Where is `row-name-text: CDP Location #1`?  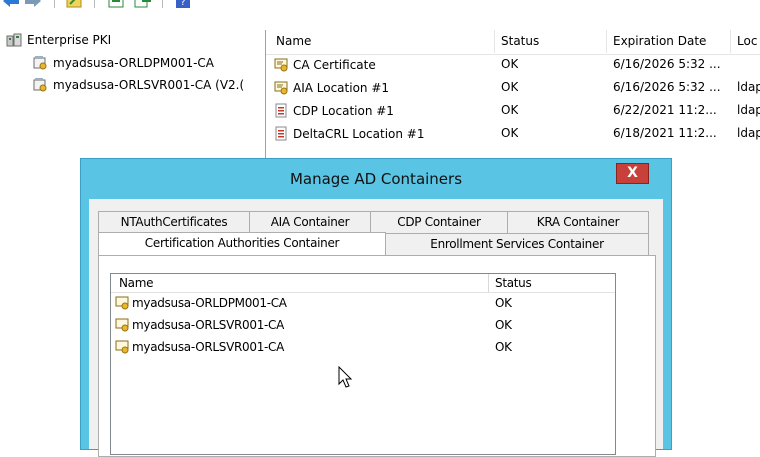 row-name-text: CDP Location #1 is located at coordinates (343, 110).